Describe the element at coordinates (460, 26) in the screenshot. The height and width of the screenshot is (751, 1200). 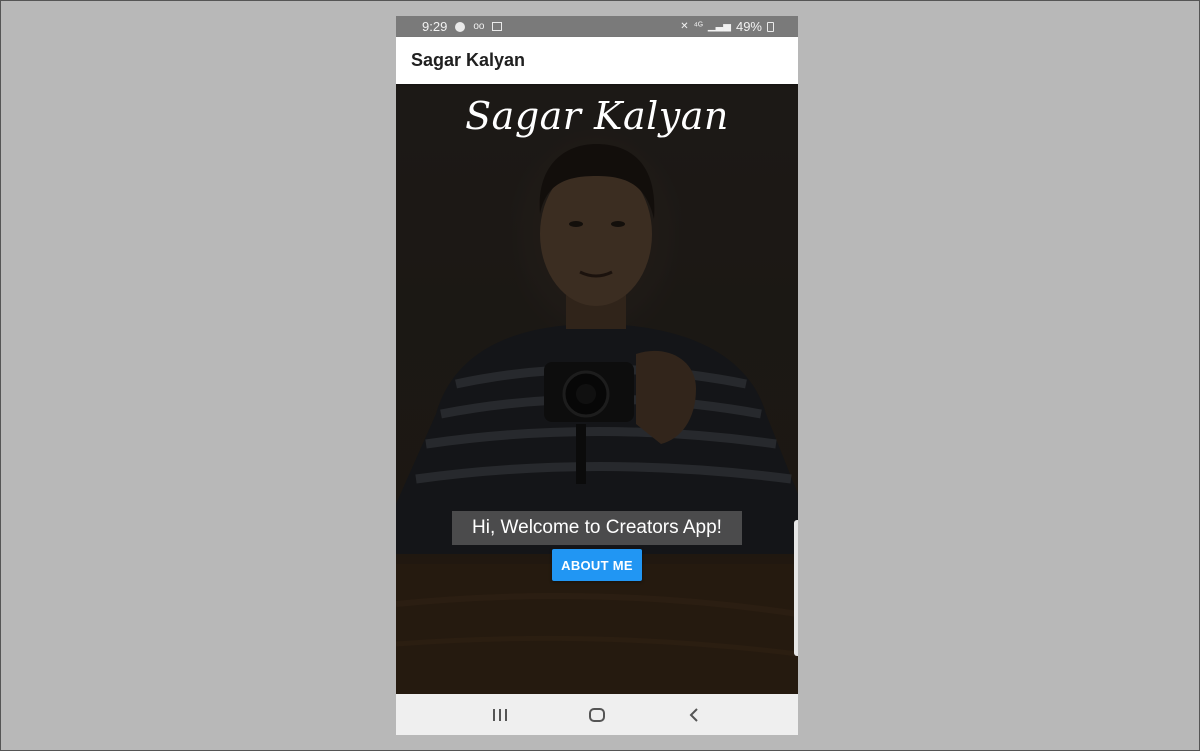
I see `navigation-icon` at that location.